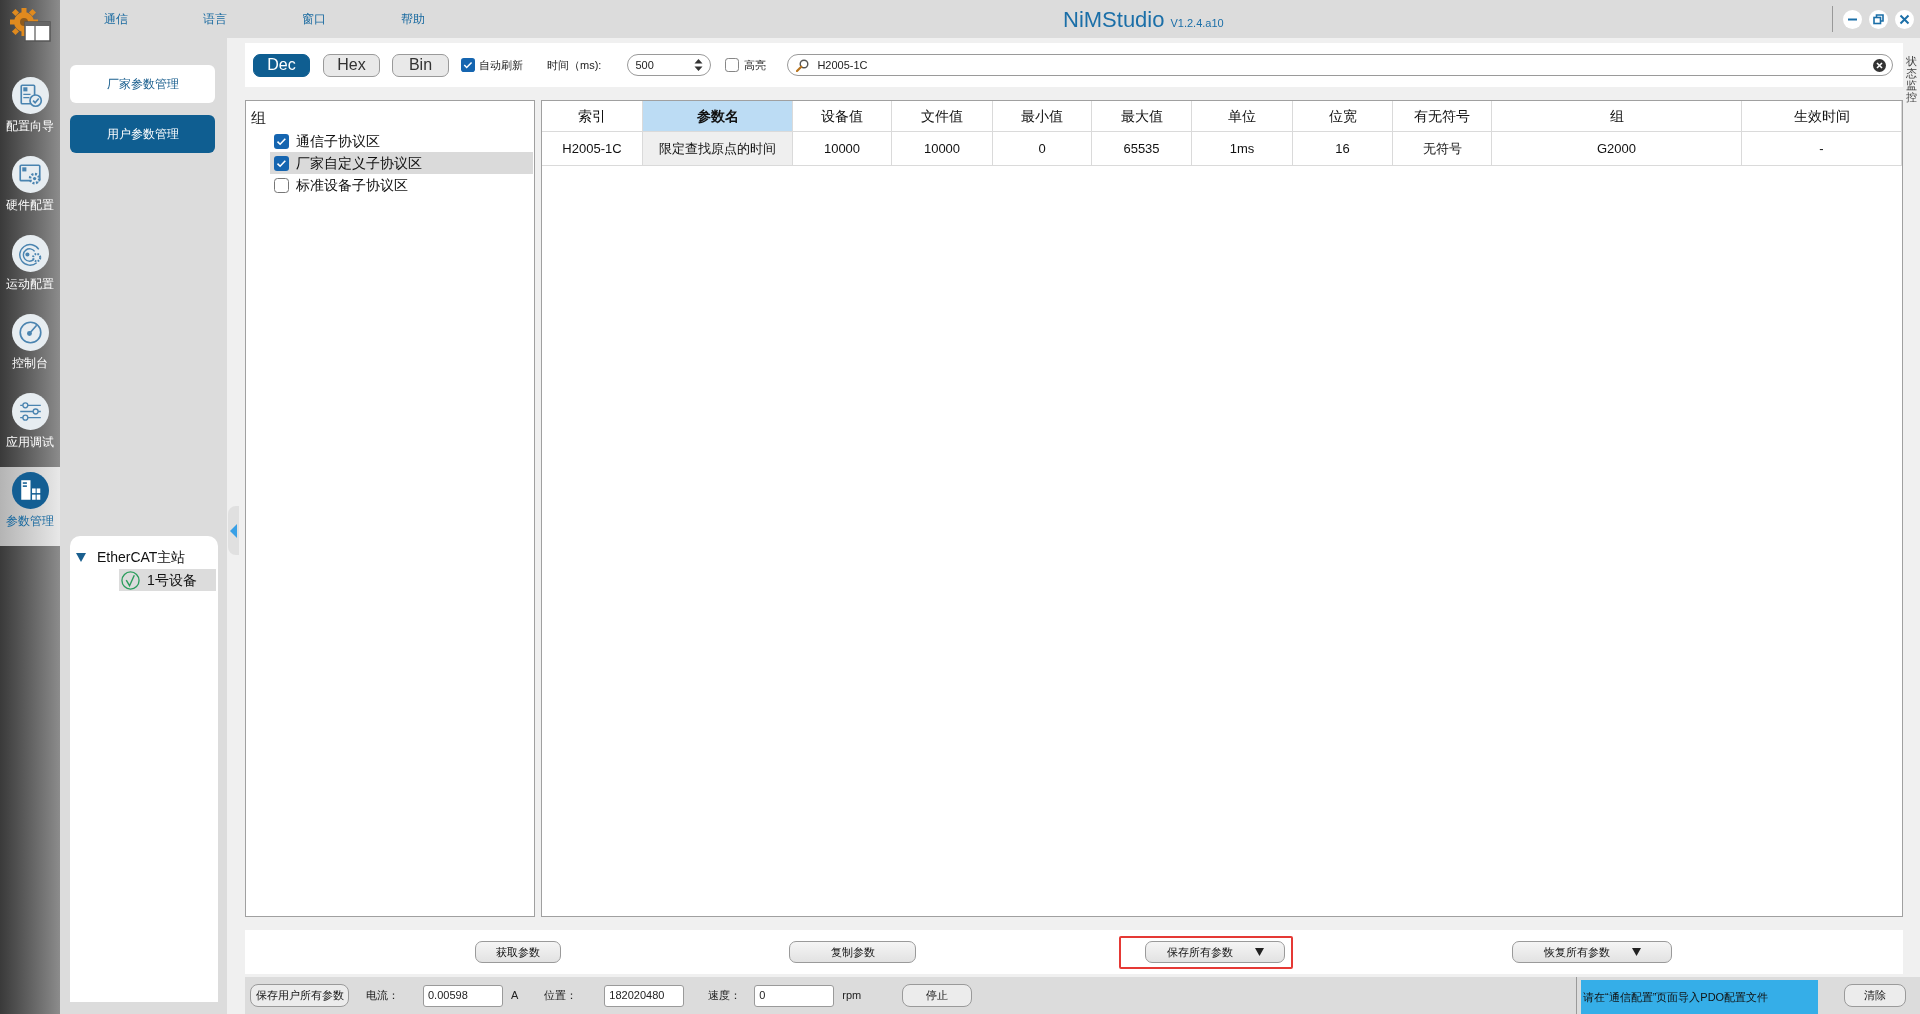 This screenshot has height=1014, width=1920. Describe the element at coordinates (1042, 149) in the screenshot. I see `table-cell: 0` at that location.